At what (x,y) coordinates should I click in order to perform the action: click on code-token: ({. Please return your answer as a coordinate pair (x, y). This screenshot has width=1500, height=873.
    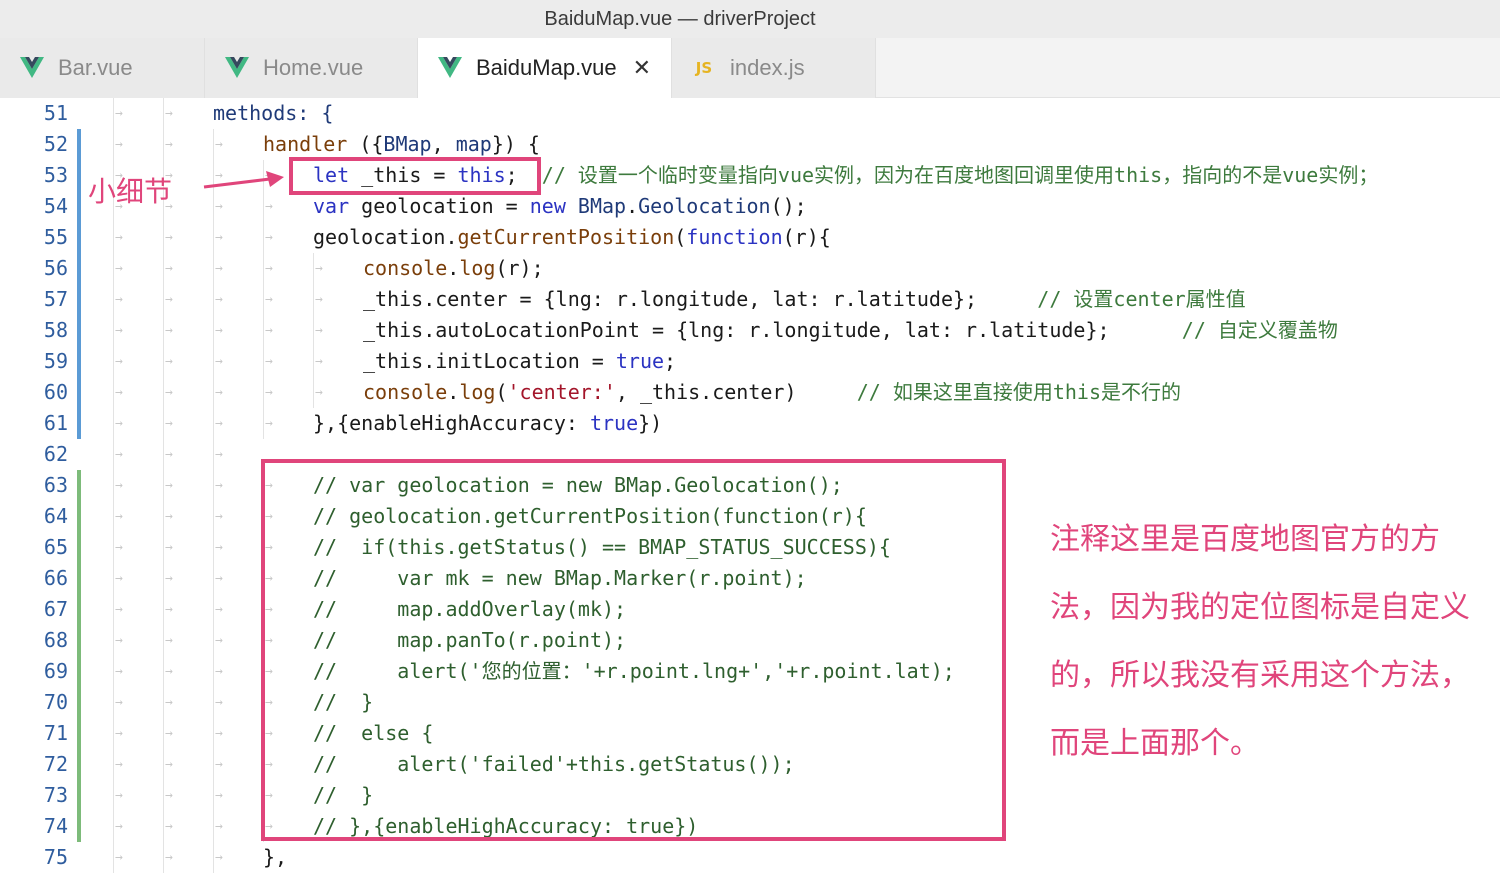
    Looking at the image, I should click on (365, 144).